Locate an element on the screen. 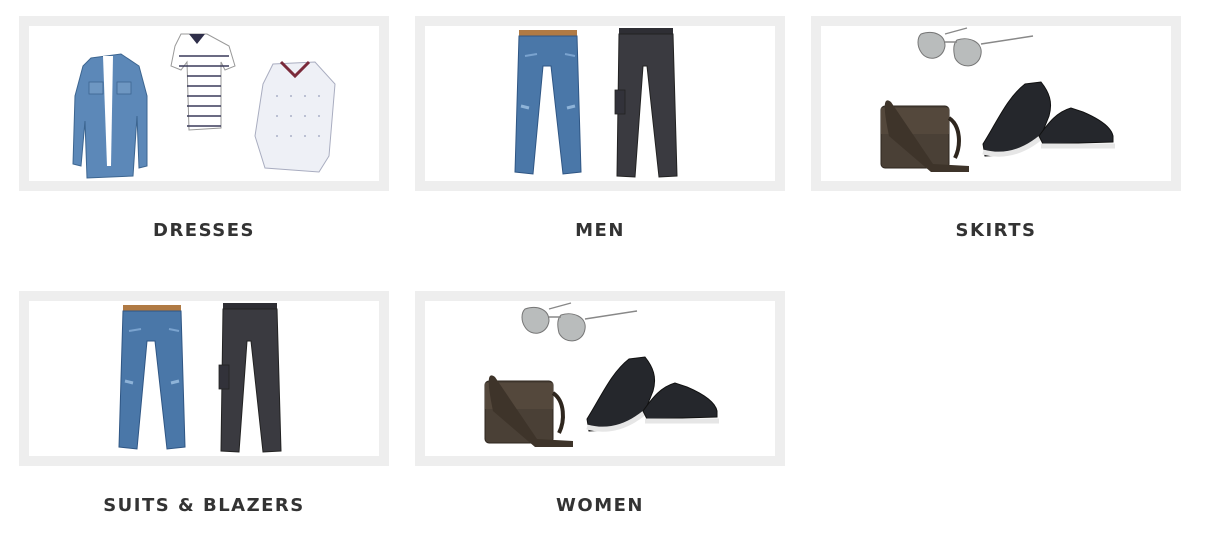 This screenshot has height=536, width=1211. category-label: MEN is located at coordinates (600, 230).